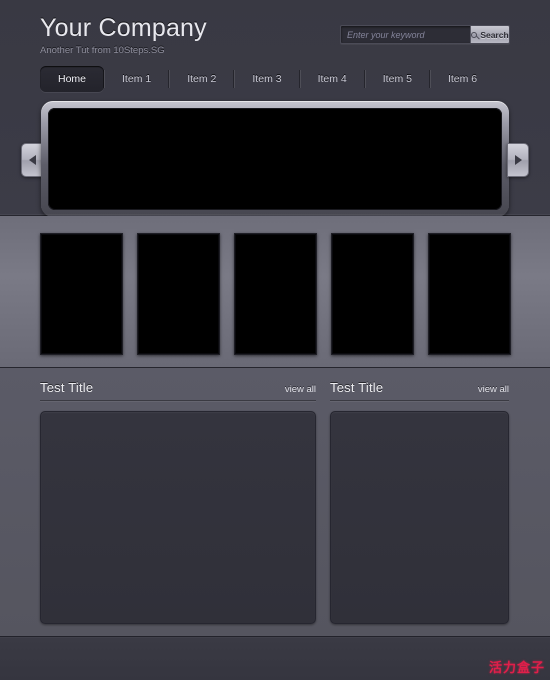 This screenshot has height=680, width=550. I want to click on nav-label: Item 1, so click(137, 79).